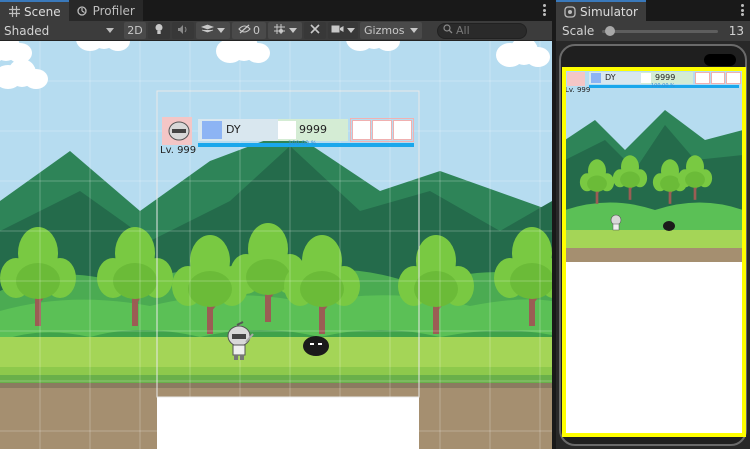 The image size is (750, 449). What do you see at coordinates (256, 30) in the screenshot?
I see `hidden-count: 0` at bounding box center [256, 30].